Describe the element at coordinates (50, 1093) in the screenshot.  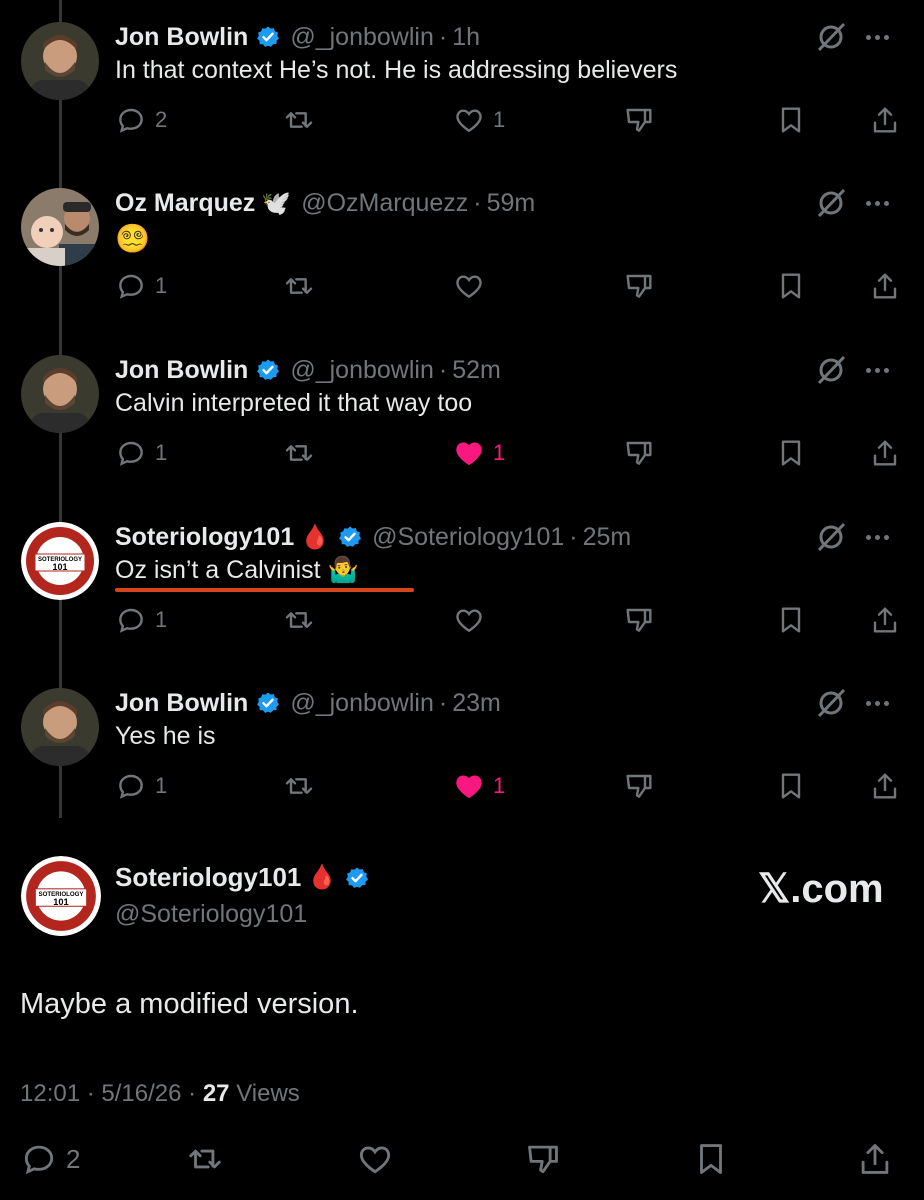
I see `tweet-time: 12:01` at that location.